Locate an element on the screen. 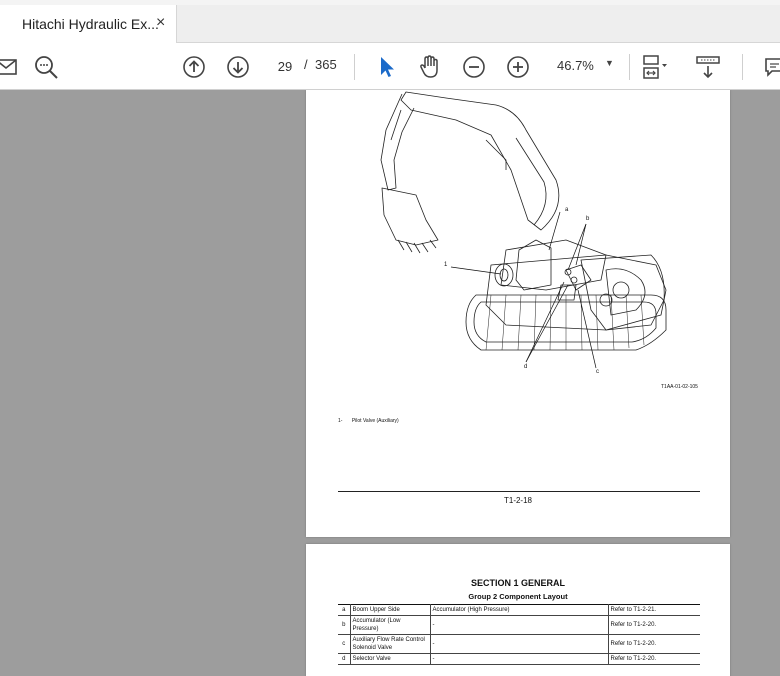  caption-text: Pilot Valve (Auxiliary) is located at coordinates (375, 421).